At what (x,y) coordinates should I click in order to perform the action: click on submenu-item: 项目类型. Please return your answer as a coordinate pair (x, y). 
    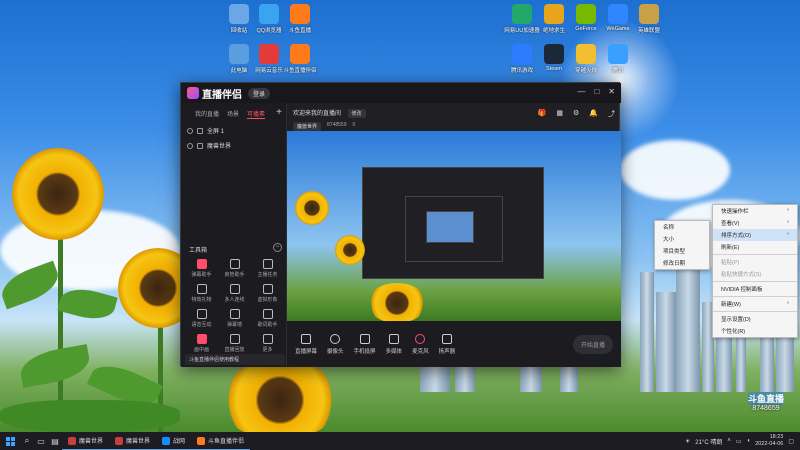
    Looking at the image, I should click on (682, 251).